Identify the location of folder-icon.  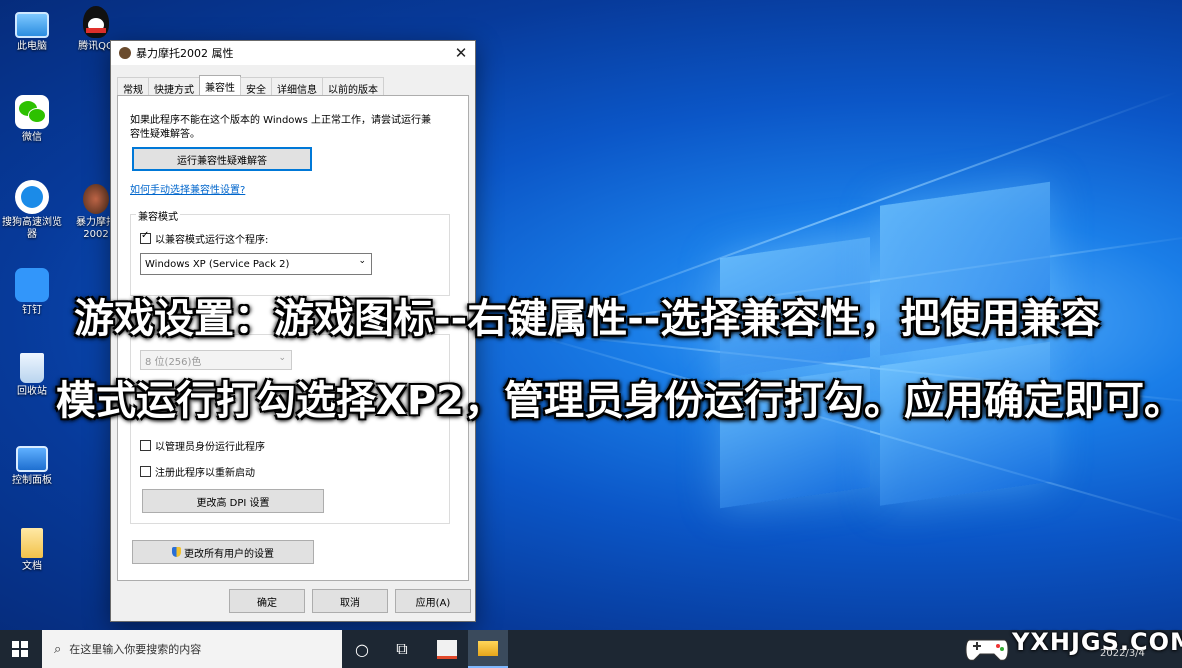
(32, 543).